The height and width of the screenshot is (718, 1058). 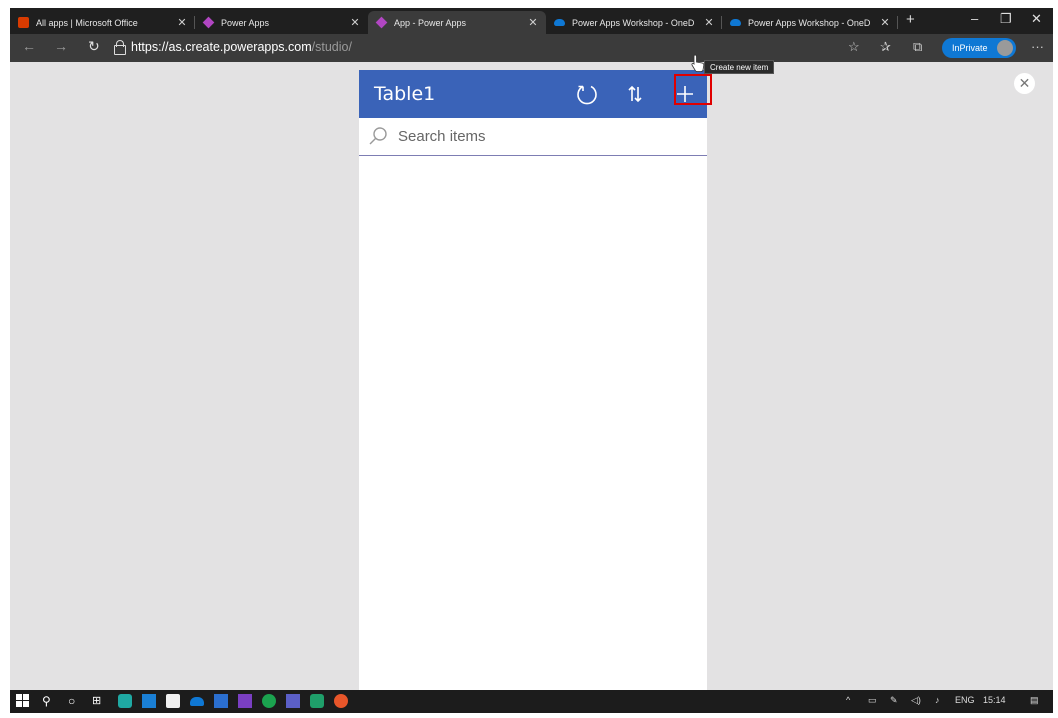 I want to click on app-header: Table1, so click(x=533, y=94).